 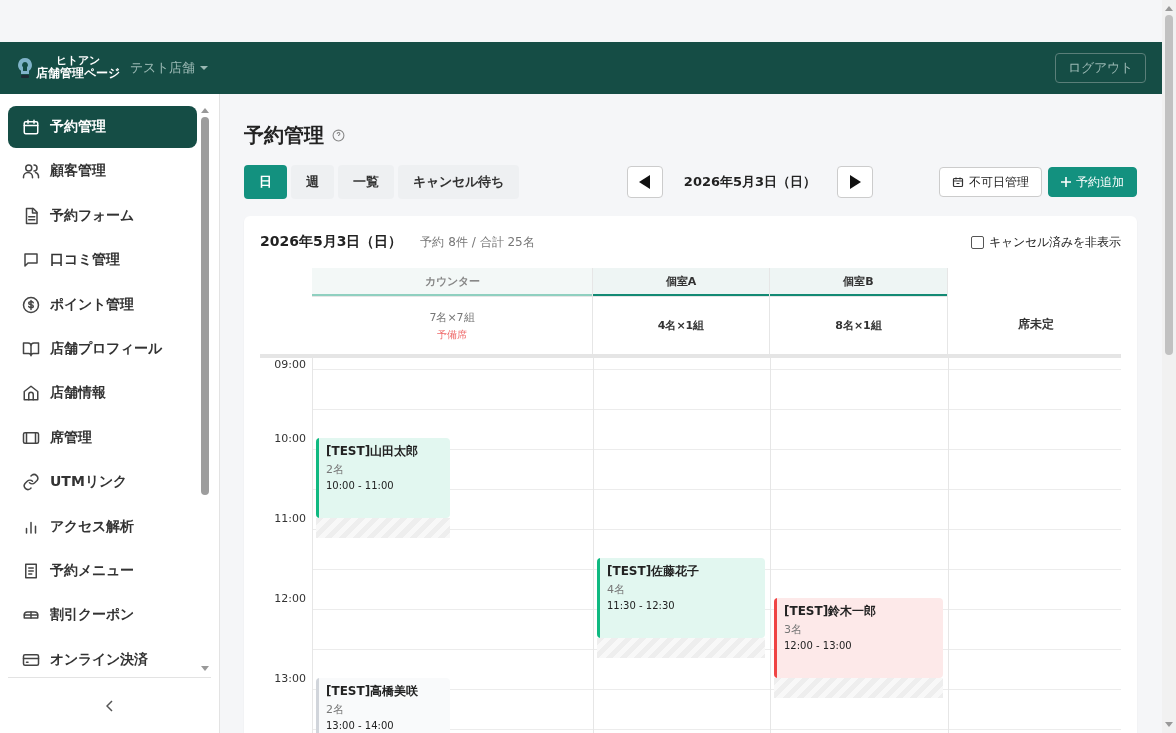 What do you see at coordinates (284, 135) in the screenshot?
I see `page-title: 予約管理` at bounding box center [284, 135].